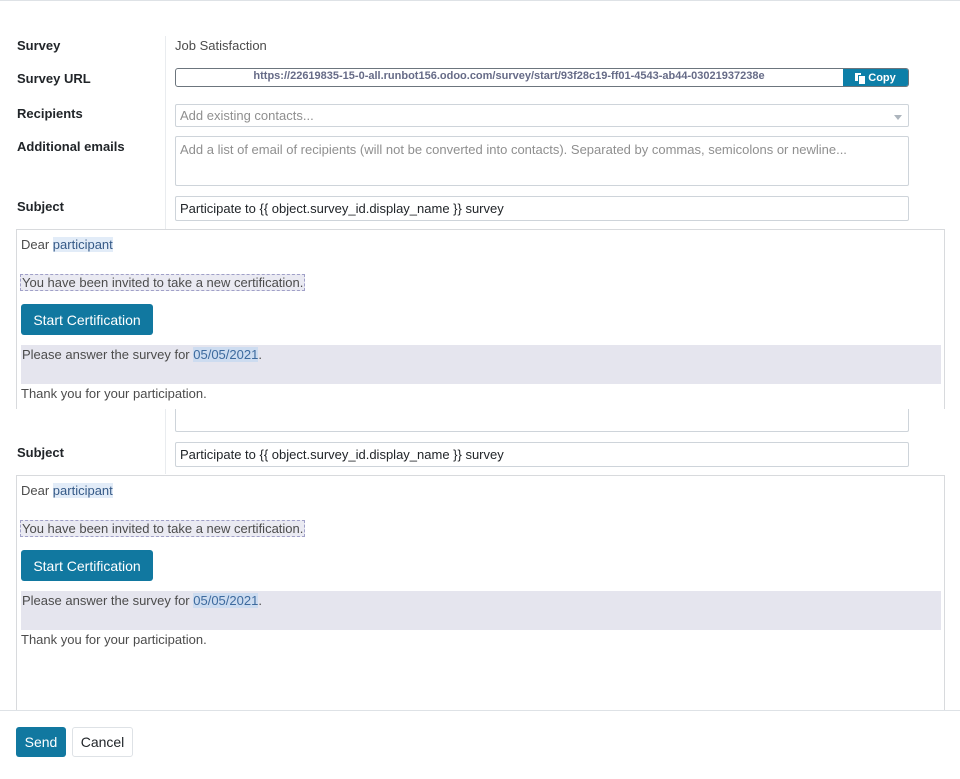  Describe the element at coordinates (114, 393) in the screenshot. I see `thanks-line: Thank you for your participation.` at that location.